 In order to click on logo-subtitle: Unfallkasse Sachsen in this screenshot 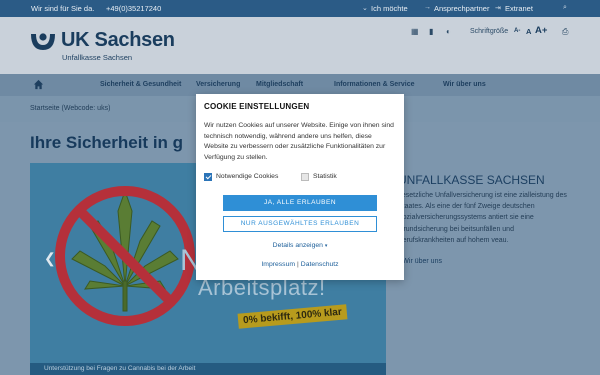, I will do `click(97, 57)`.